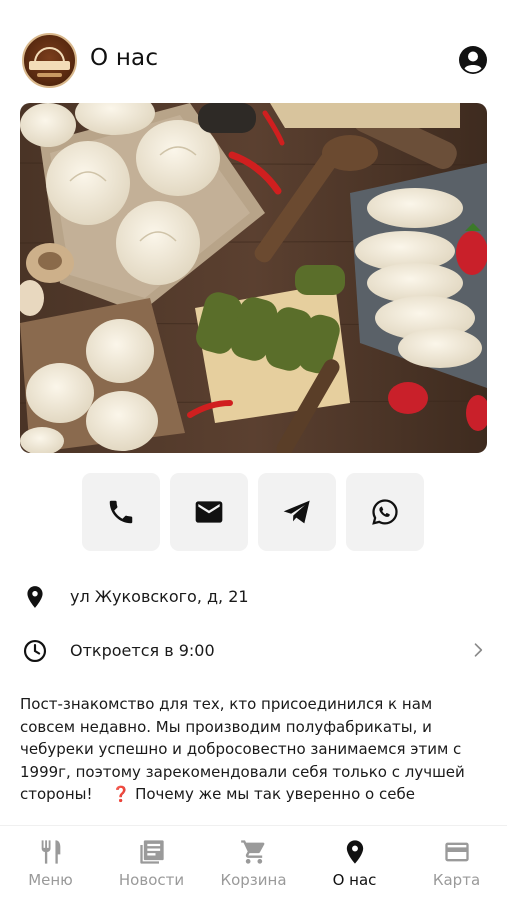  Describe the element at coordinates (254, 512) in the screenshot. I see `contact-buttons` at that location.